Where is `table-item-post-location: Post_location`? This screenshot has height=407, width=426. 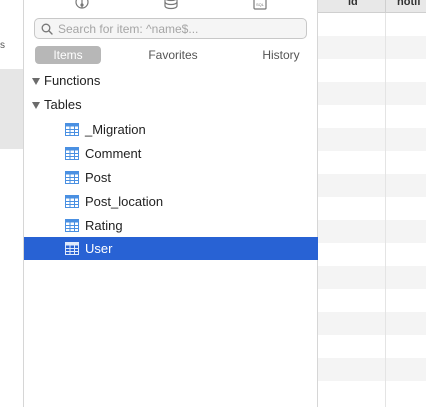
table-item-post-location: Post_location is located at coordinates (171, 201).